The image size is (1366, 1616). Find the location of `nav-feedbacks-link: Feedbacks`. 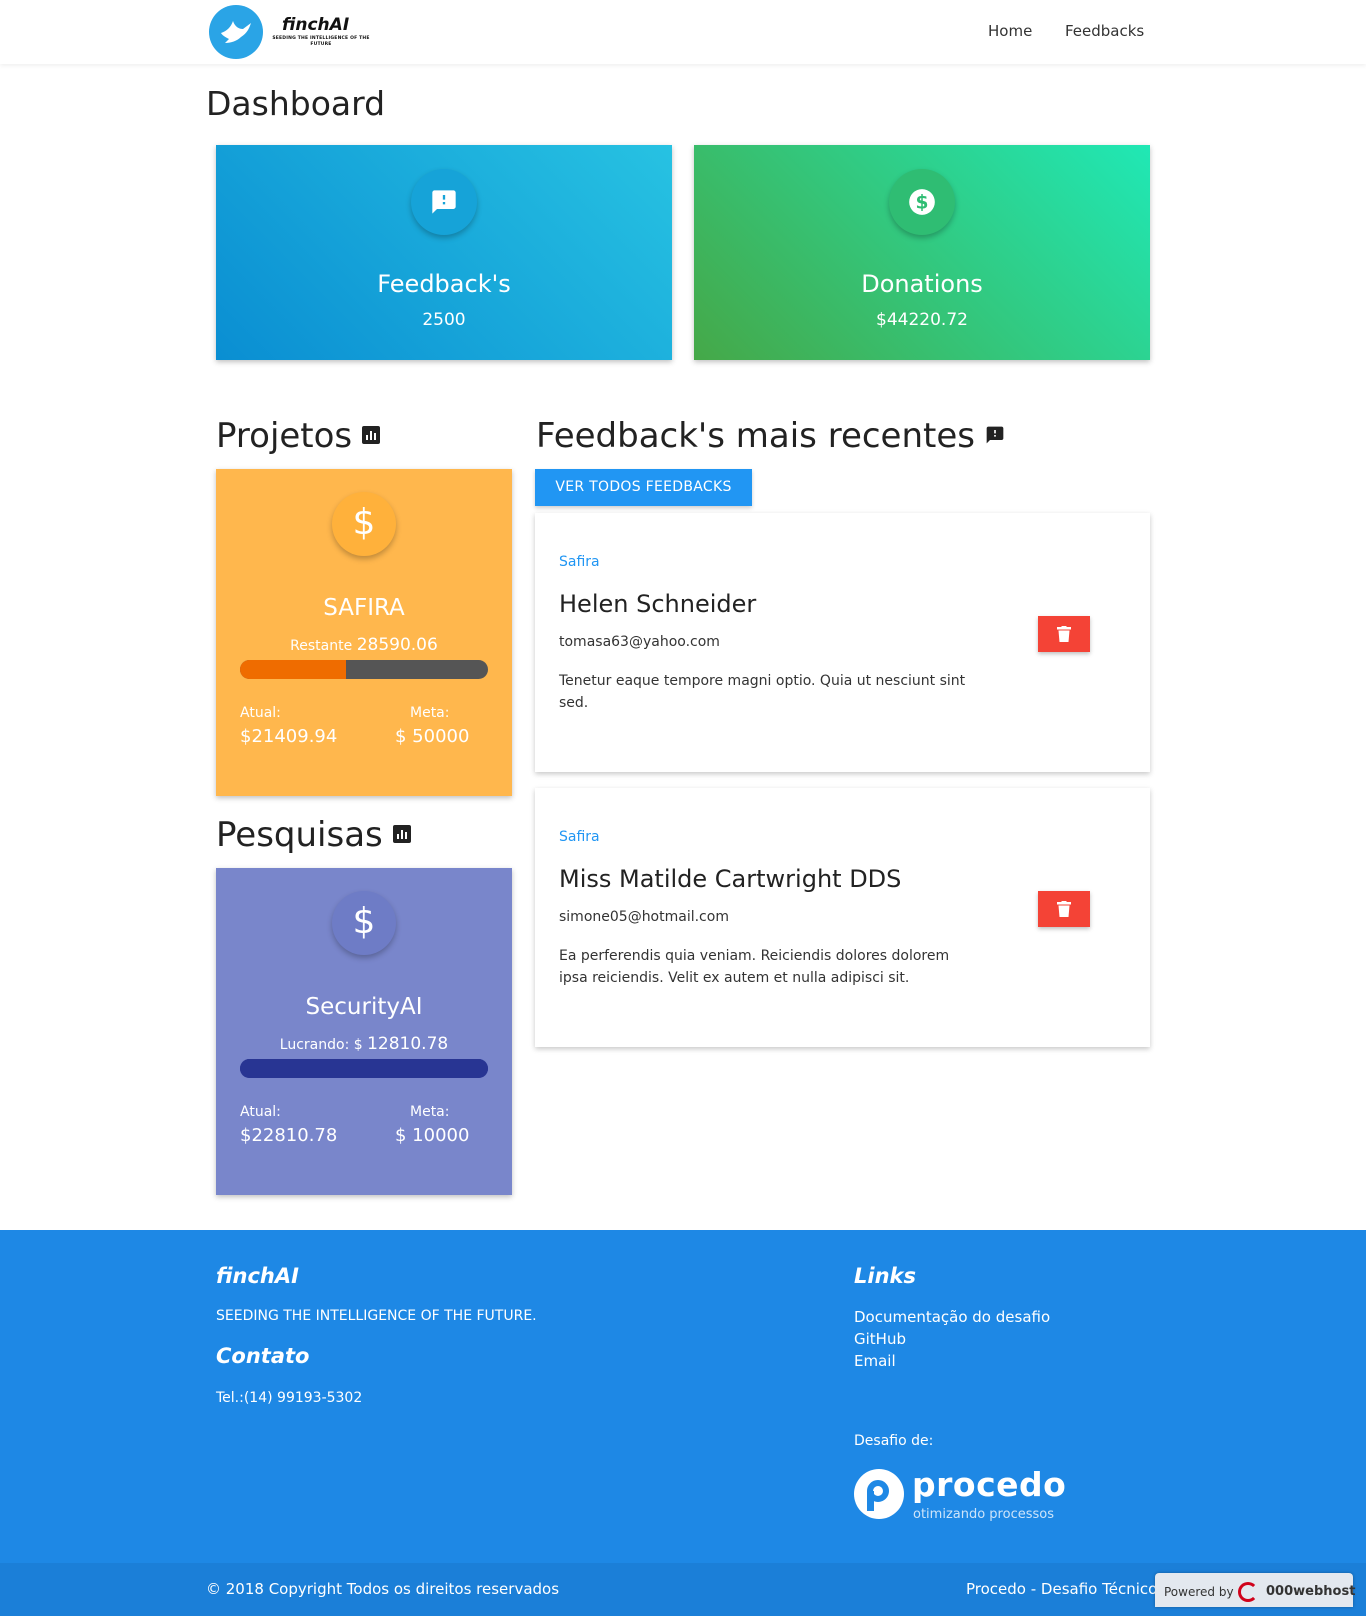

nav-feedbacks-link: Feedbacks is located at coordinates (1104, 31).